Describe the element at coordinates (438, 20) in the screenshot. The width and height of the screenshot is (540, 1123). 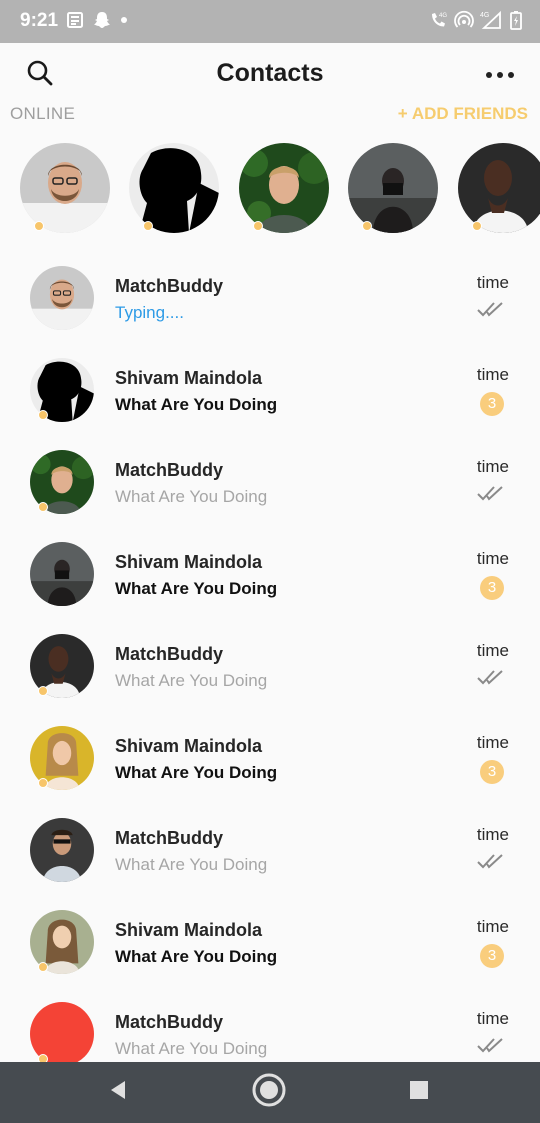
I see `volte-call-icon: 4G` at that location.